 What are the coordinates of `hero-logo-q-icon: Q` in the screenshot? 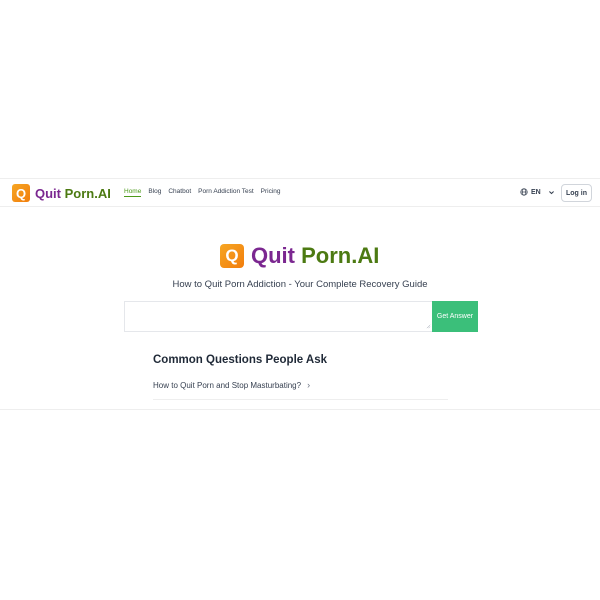 It's located at (232, 256).